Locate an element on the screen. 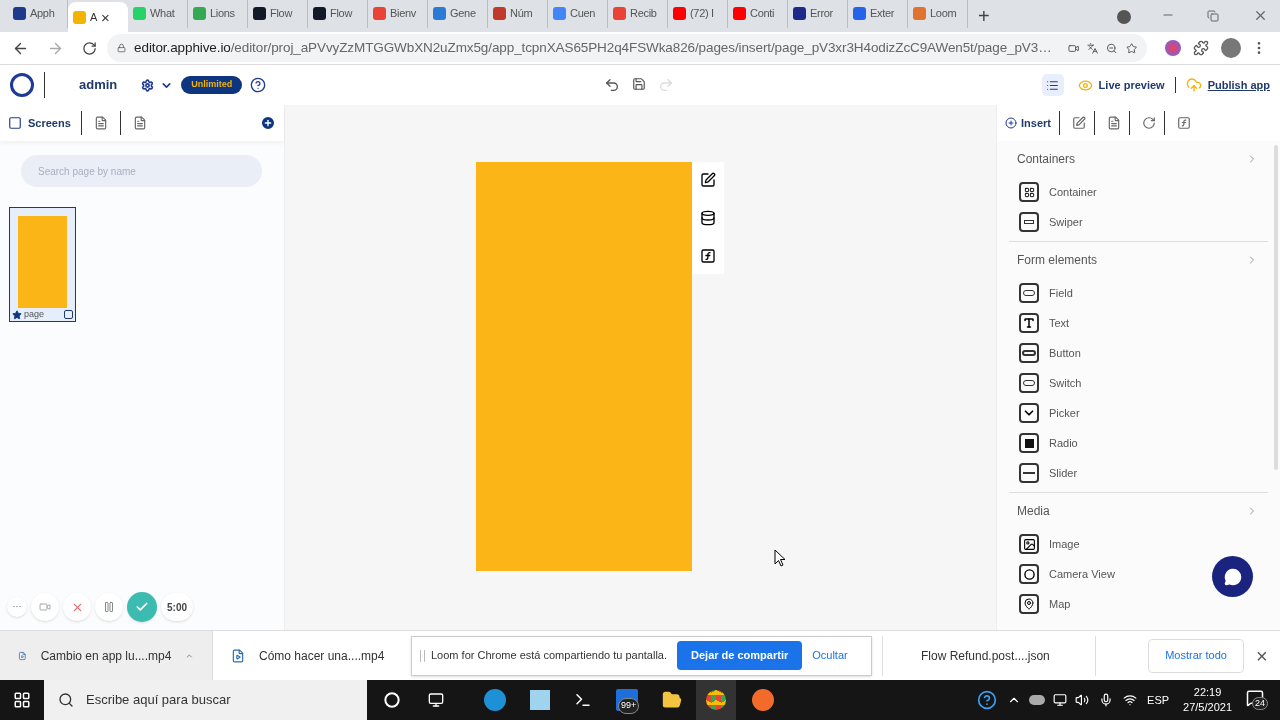 The image size is (1280, 720). download-item: Cambio en app lu....mp4 is located at coordinates (106, 655).